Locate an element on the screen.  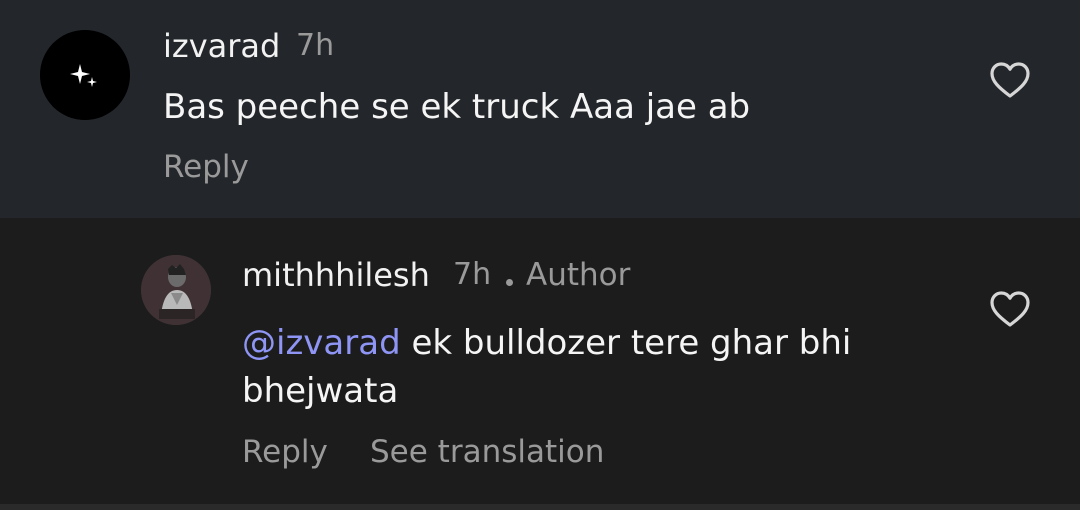
separator-dot is located at coordinates (509, 282).